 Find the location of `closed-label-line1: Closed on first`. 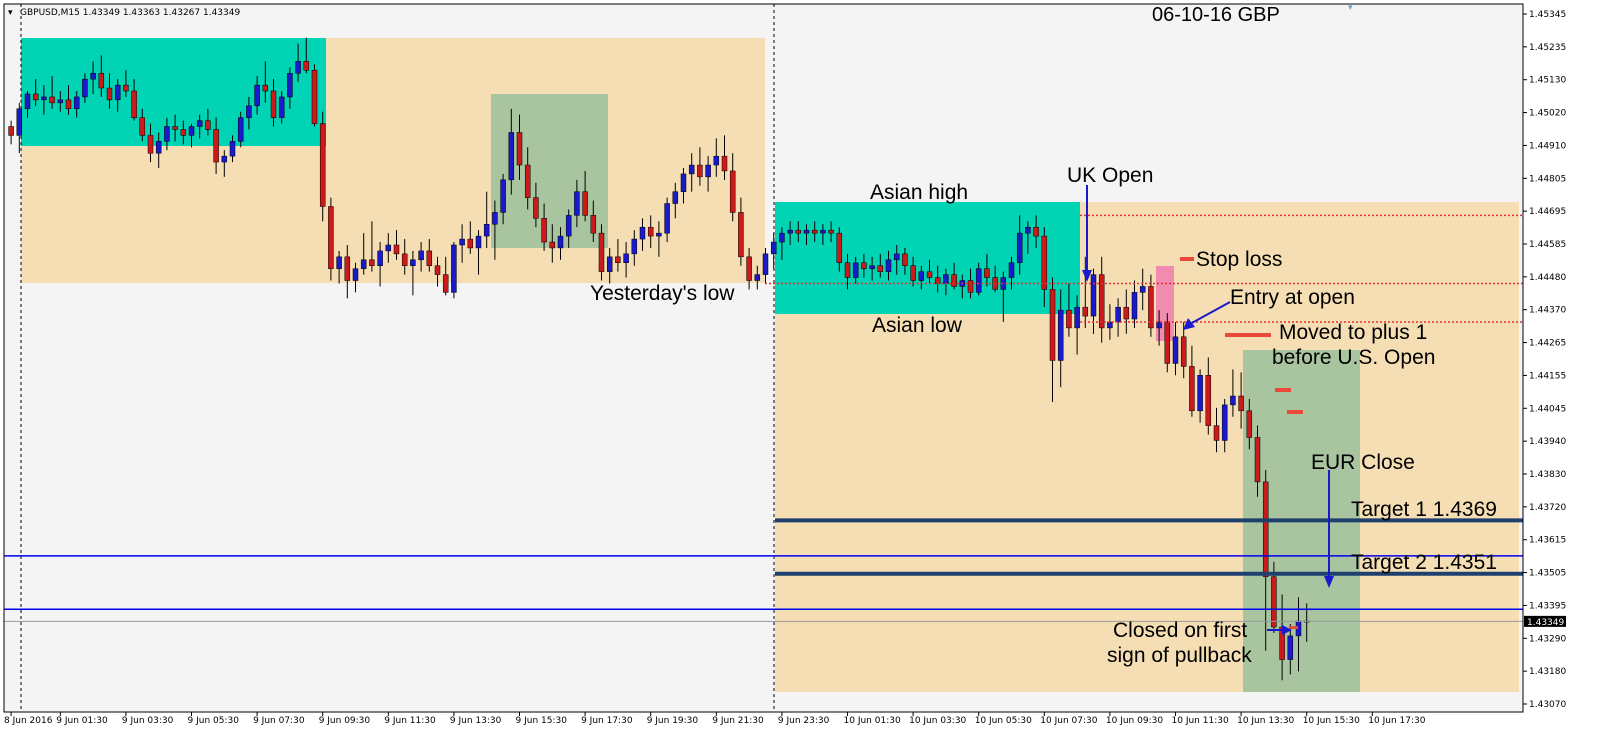

closed-label-line1: Closed on first is located at coordinates (1180, 630).